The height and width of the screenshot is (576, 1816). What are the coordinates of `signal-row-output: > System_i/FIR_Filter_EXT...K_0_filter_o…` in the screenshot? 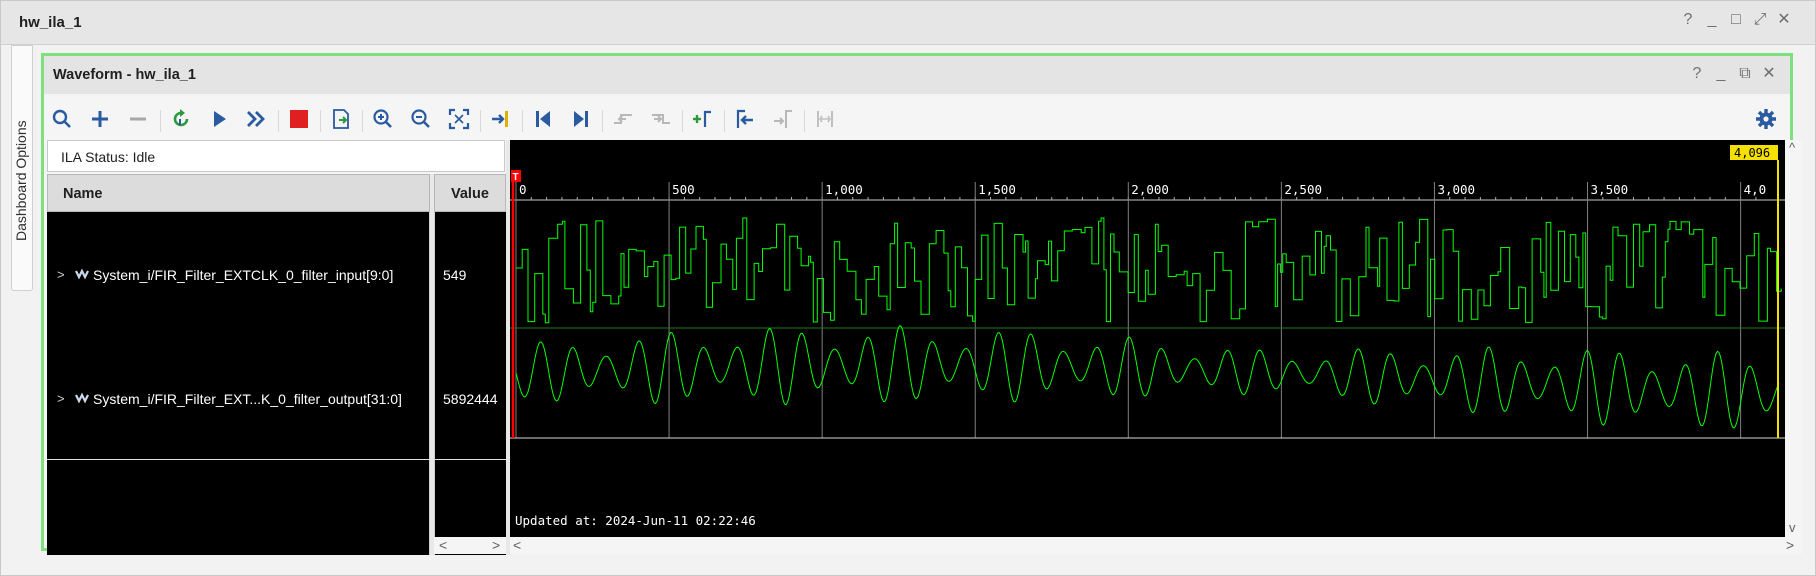 It's located at (238, 398).